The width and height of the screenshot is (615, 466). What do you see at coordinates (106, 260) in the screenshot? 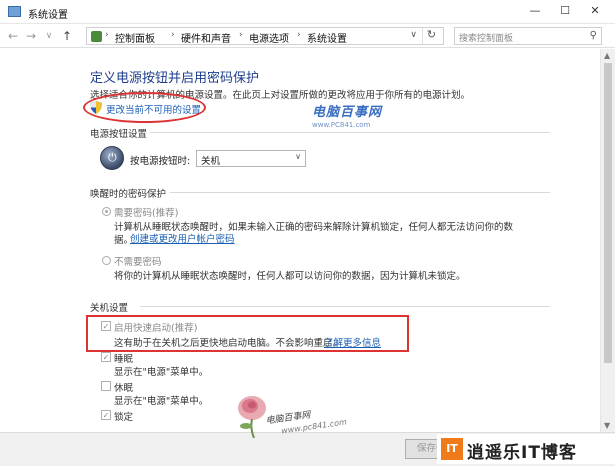
I see `no-password-radio` at bounding box center [106, 260].